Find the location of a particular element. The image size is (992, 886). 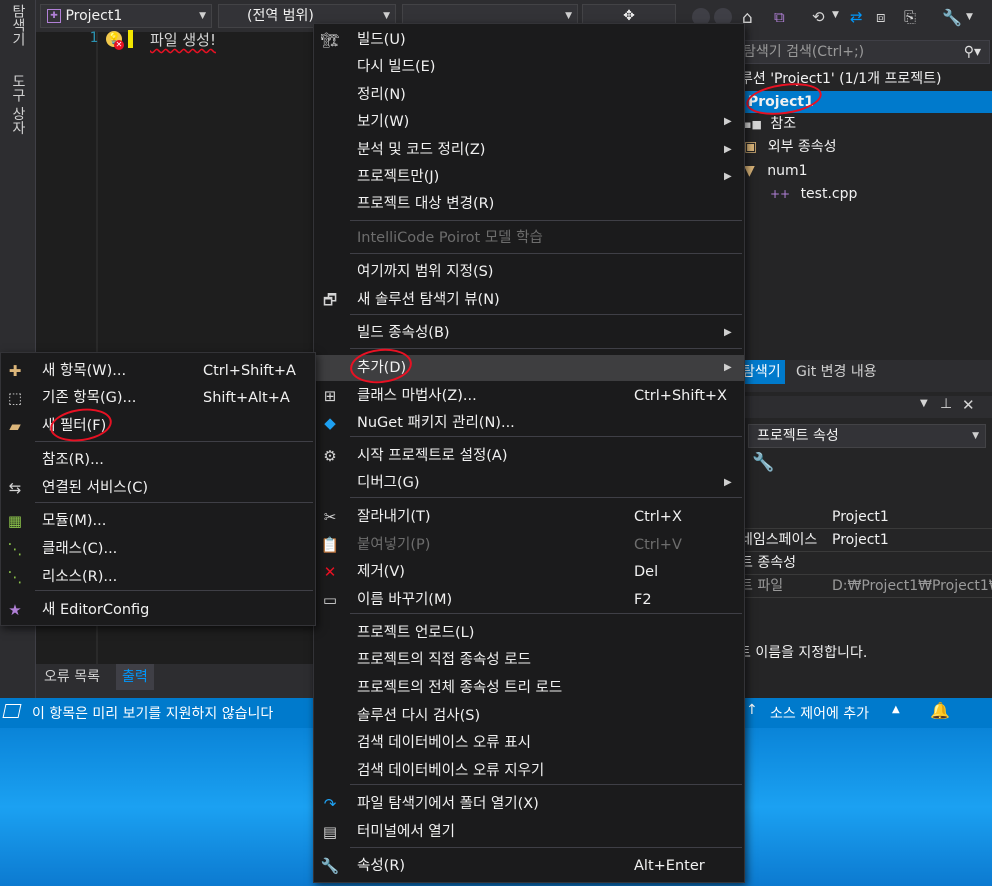

collapse-all-icon: ⧈ is located at coordinates (881, 17).